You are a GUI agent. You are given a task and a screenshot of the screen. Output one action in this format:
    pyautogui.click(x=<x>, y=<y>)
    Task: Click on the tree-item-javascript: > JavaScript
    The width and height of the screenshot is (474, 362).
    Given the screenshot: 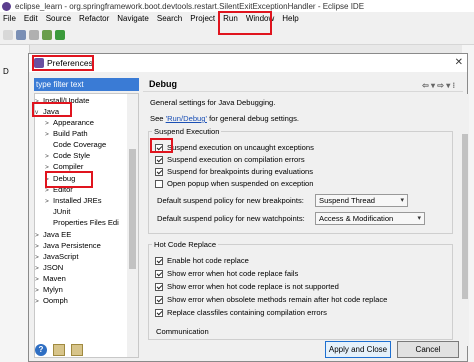 What is the action you would take?
    pyautogui.click(x=56, y=256)
    